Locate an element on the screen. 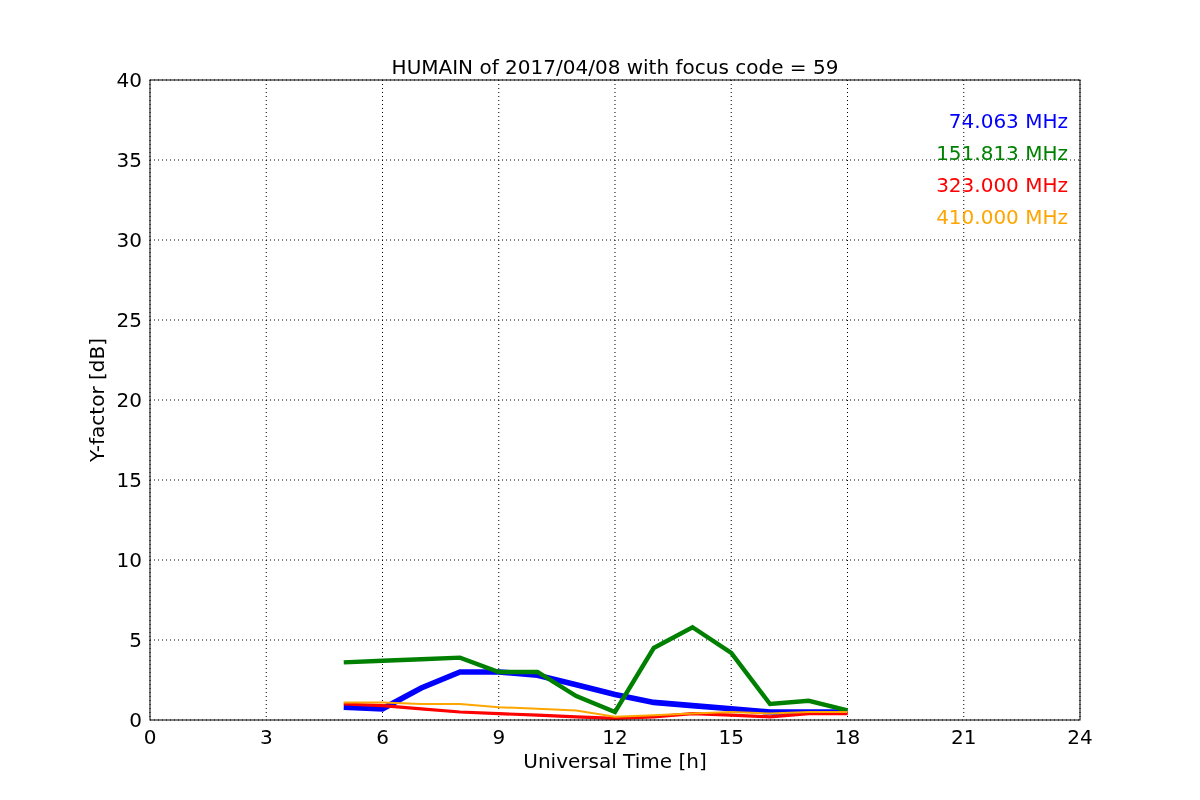 The width and height of the screenshot is (1200, 800). x-tick-label: 24 is located at coordinates (1080, 737).